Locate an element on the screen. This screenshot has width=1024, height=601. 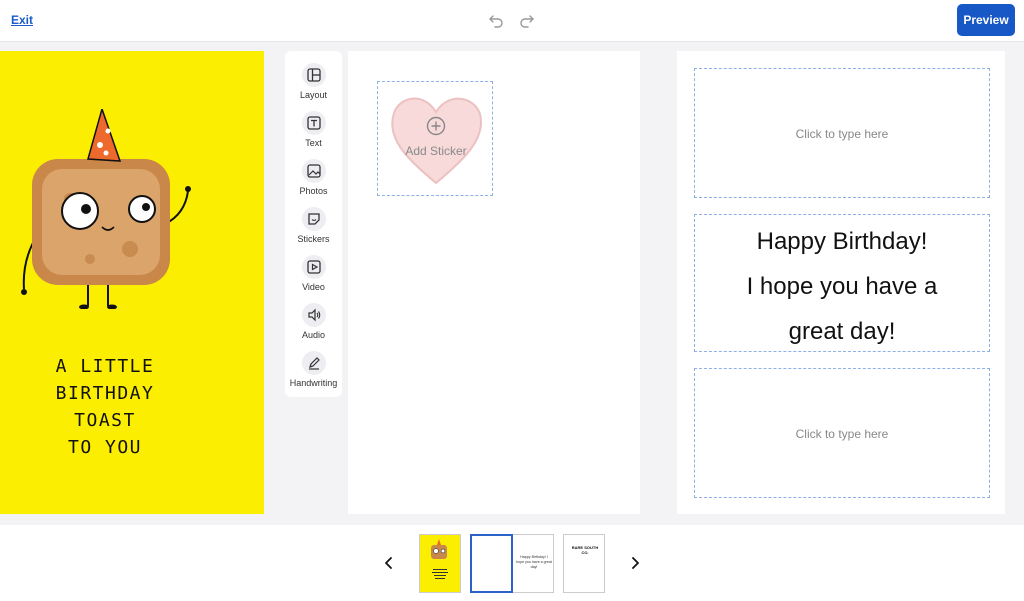
front-line: TO YOU is located at coordinates (105, 447).